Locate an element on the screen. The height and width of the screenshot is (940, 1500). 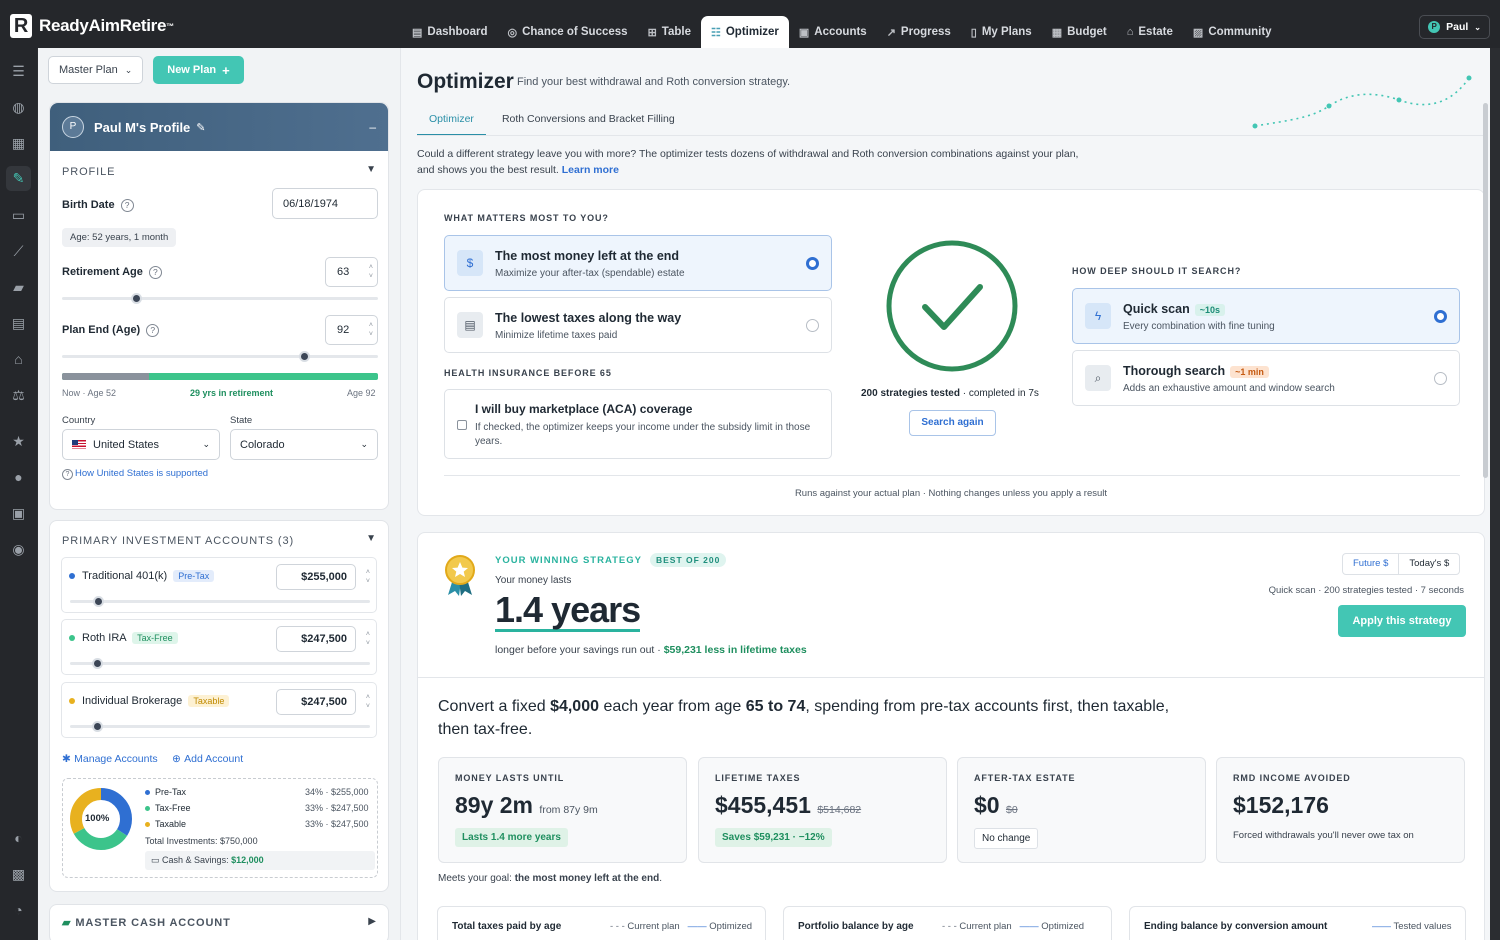
account-value-input: $255,000 is located at coordinates (316, 577).